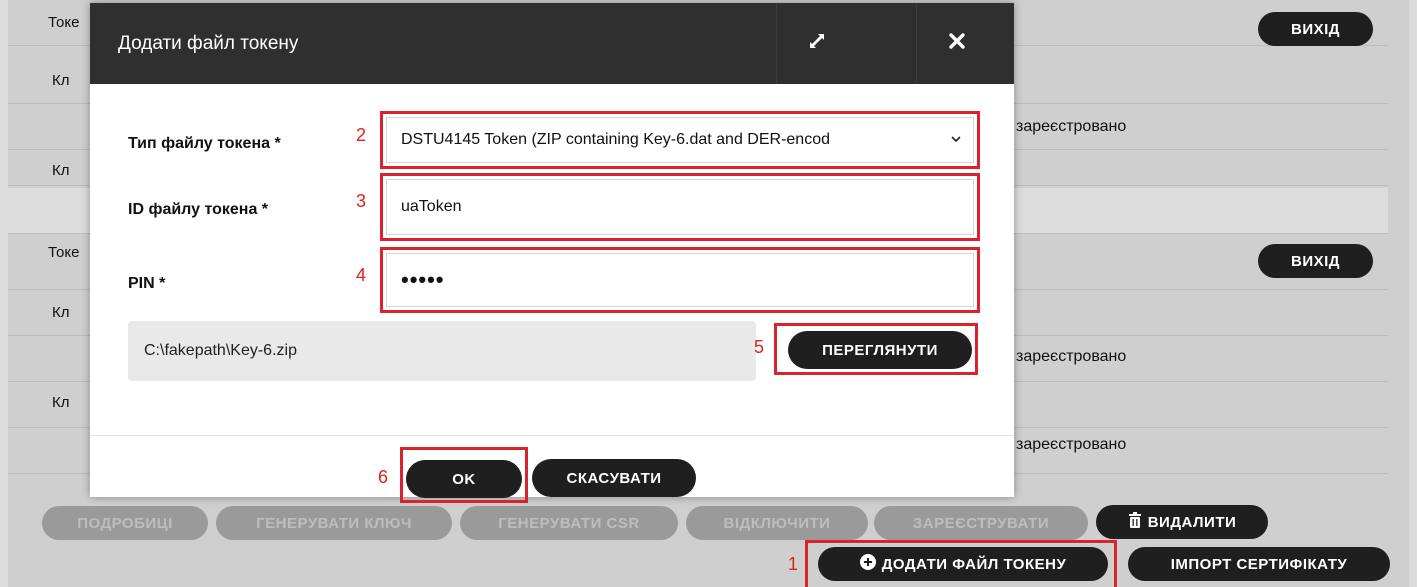 This screenshot has width=1417, height=587. What do you see at coordinates (552, 43) in the screenshot?
I see `dialog-header: Додати файл токену` at bounding box center [552, 43].